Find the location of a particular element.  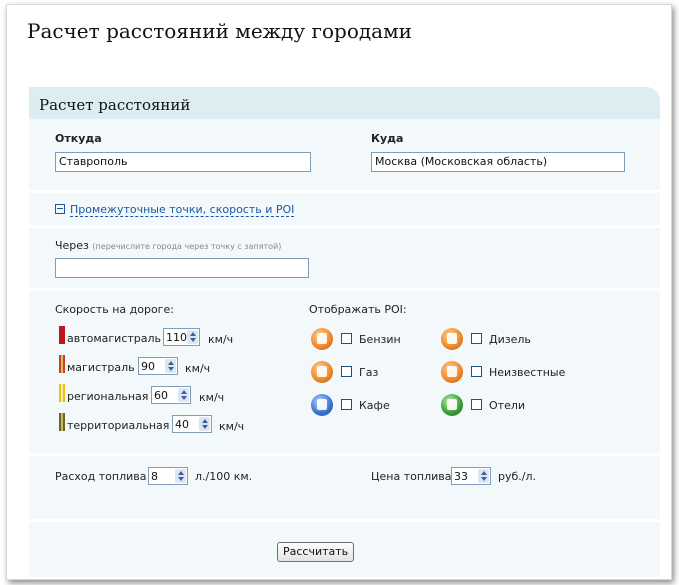

fuel-consumption-unit: л./100 км. is located at coordinates (224, 476).